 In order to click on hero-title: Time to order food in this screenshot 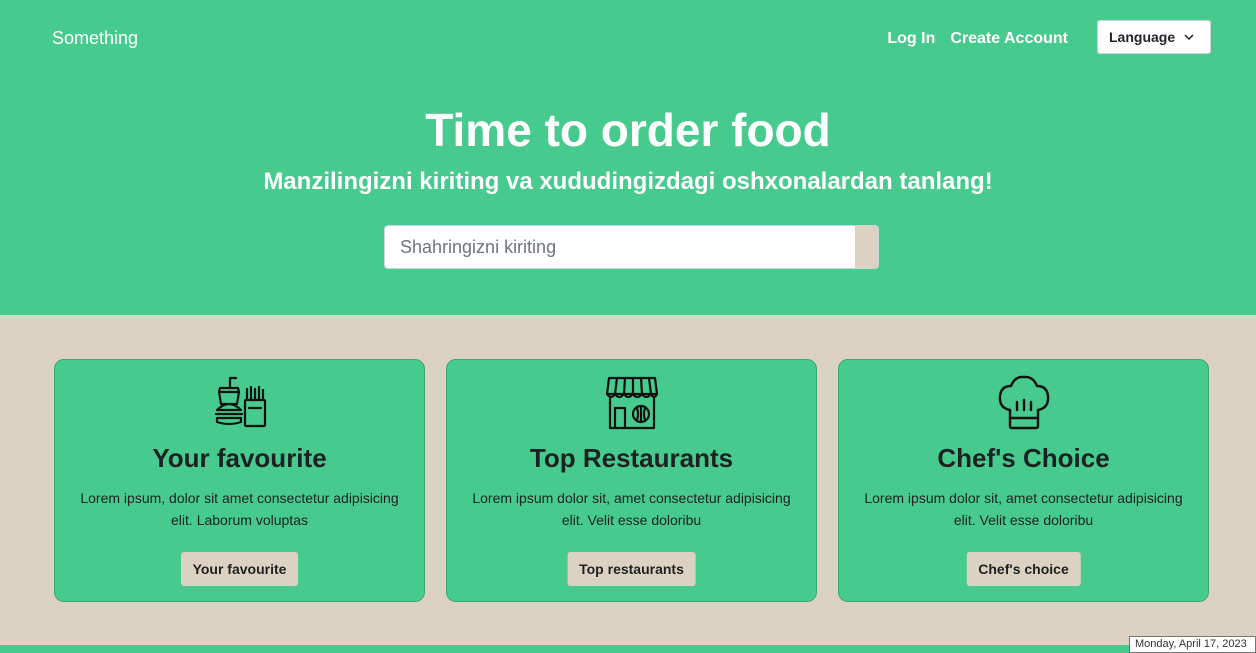, I will do `click(628, 130)`.